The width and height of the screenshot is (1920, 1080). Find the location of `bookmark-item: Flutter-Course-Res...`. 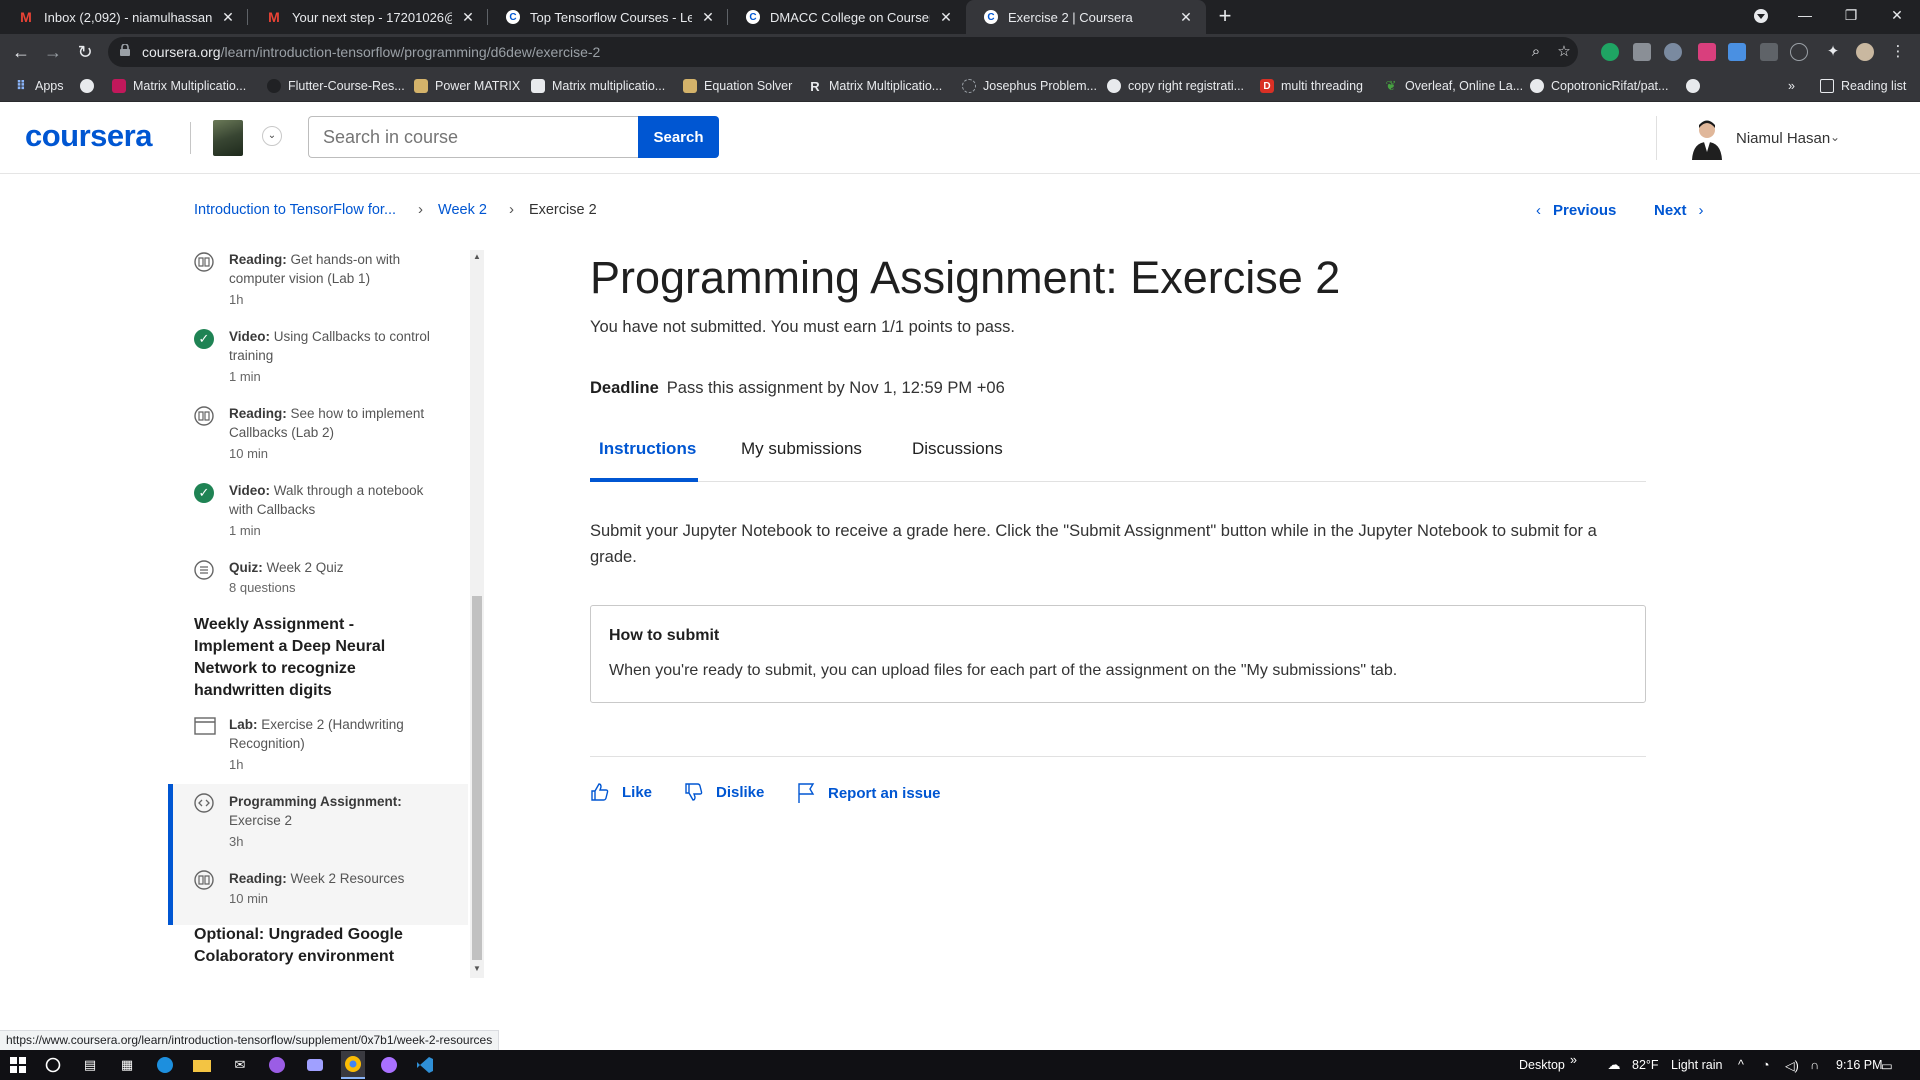

bookmark-item: Flutter-Course-Res... is located at coordinates (336, 86).